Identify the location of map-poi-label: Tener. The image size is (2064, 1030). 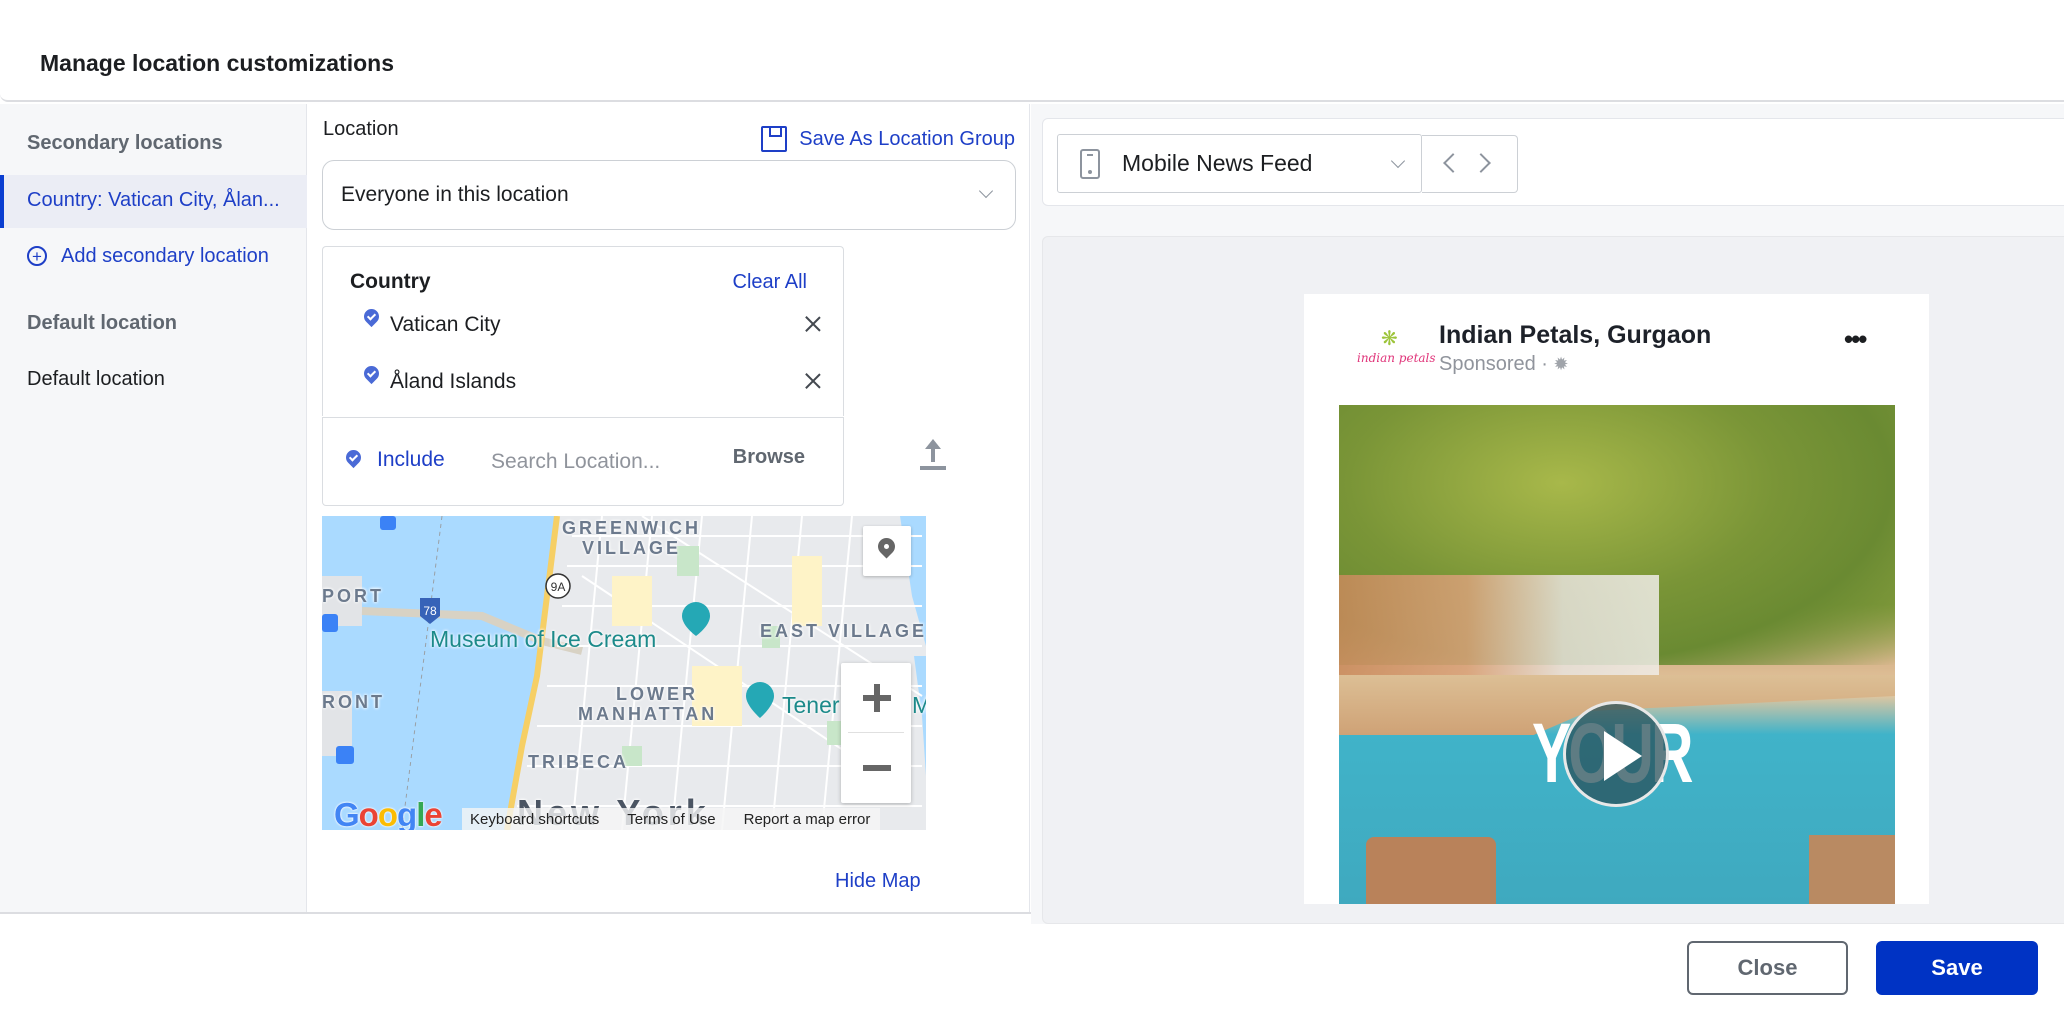
(811, 705).